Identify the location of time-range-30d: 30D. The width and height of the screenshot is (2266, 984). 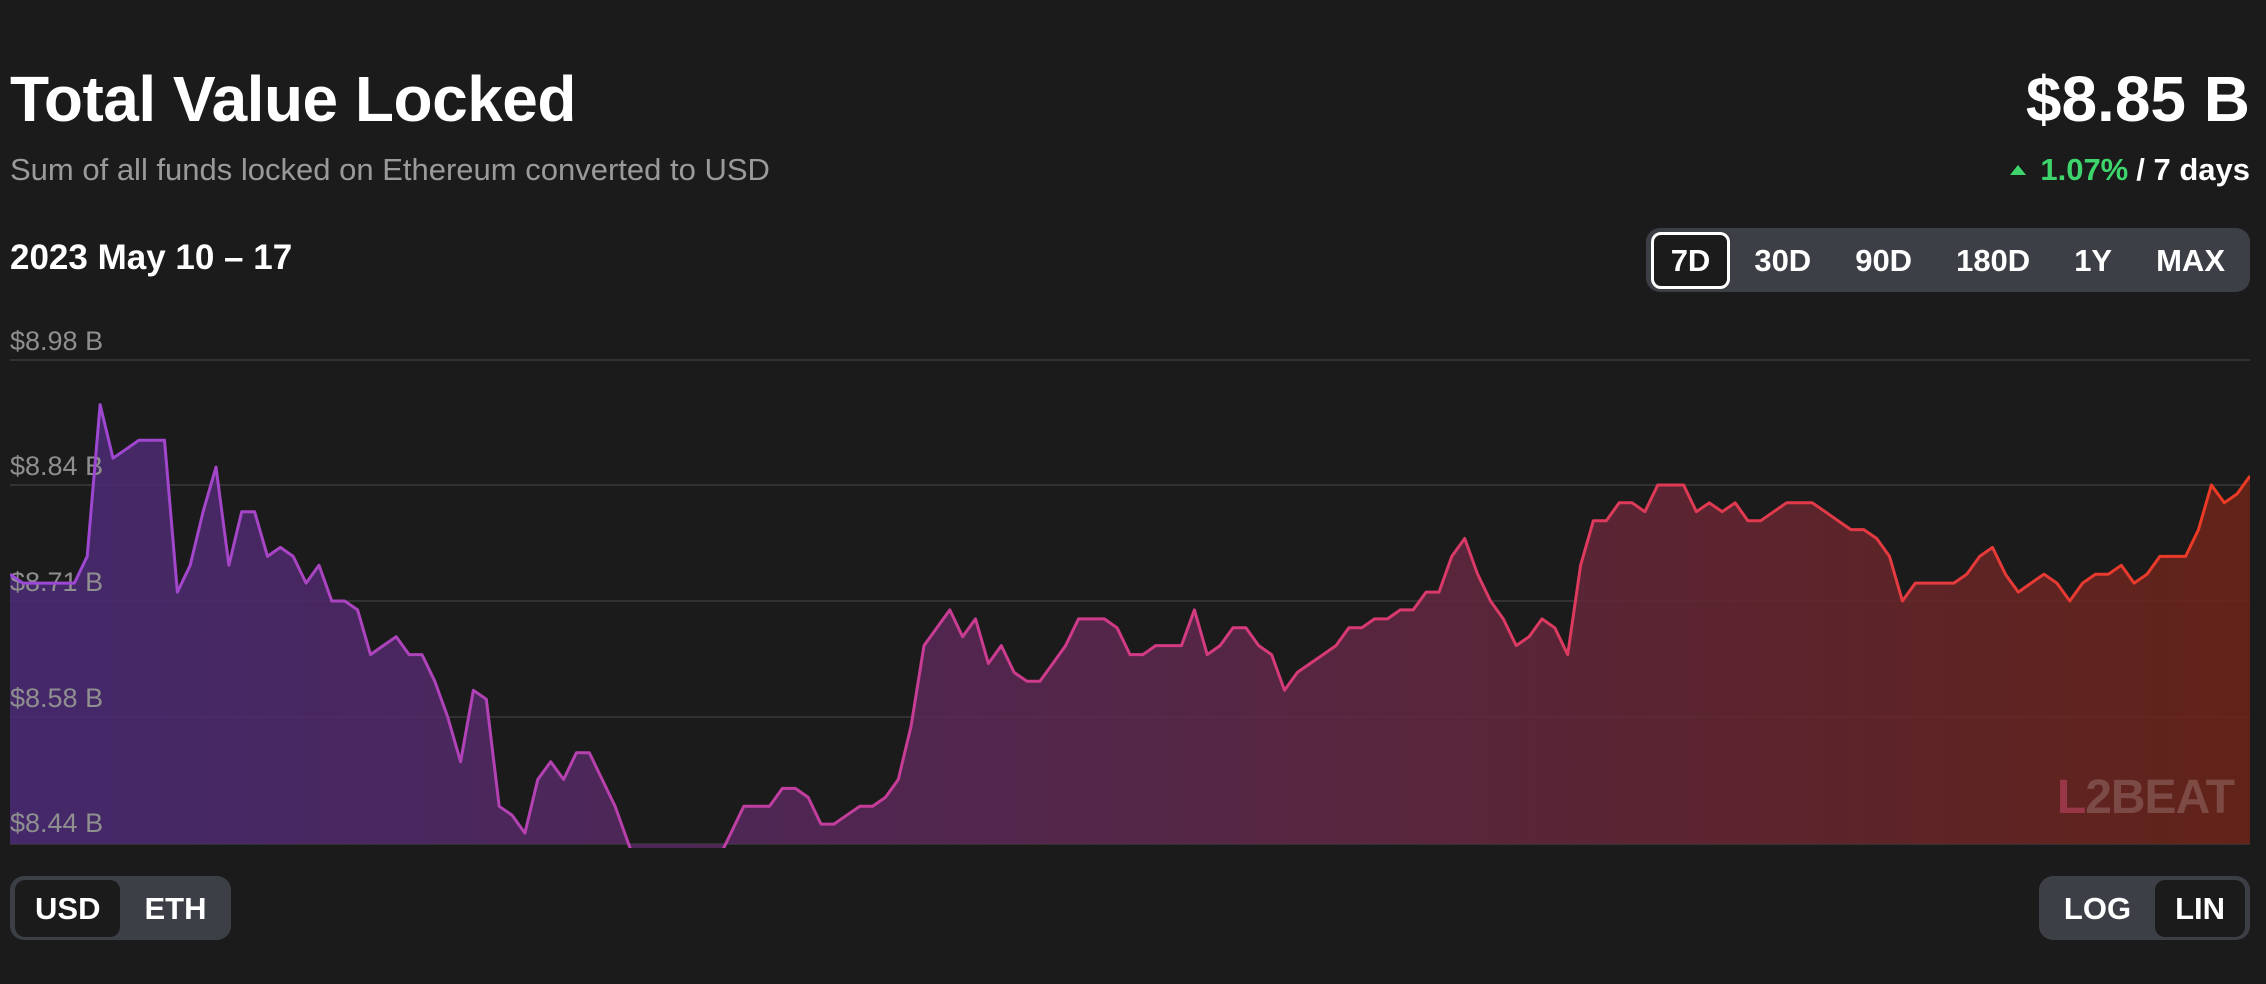
(1782, 260).